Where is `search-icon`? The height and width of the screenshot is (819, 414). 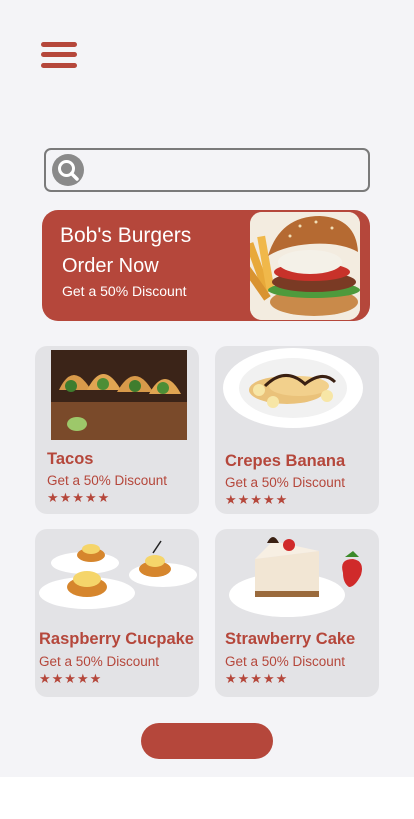 search-icon is located at coordinates (68, 170).